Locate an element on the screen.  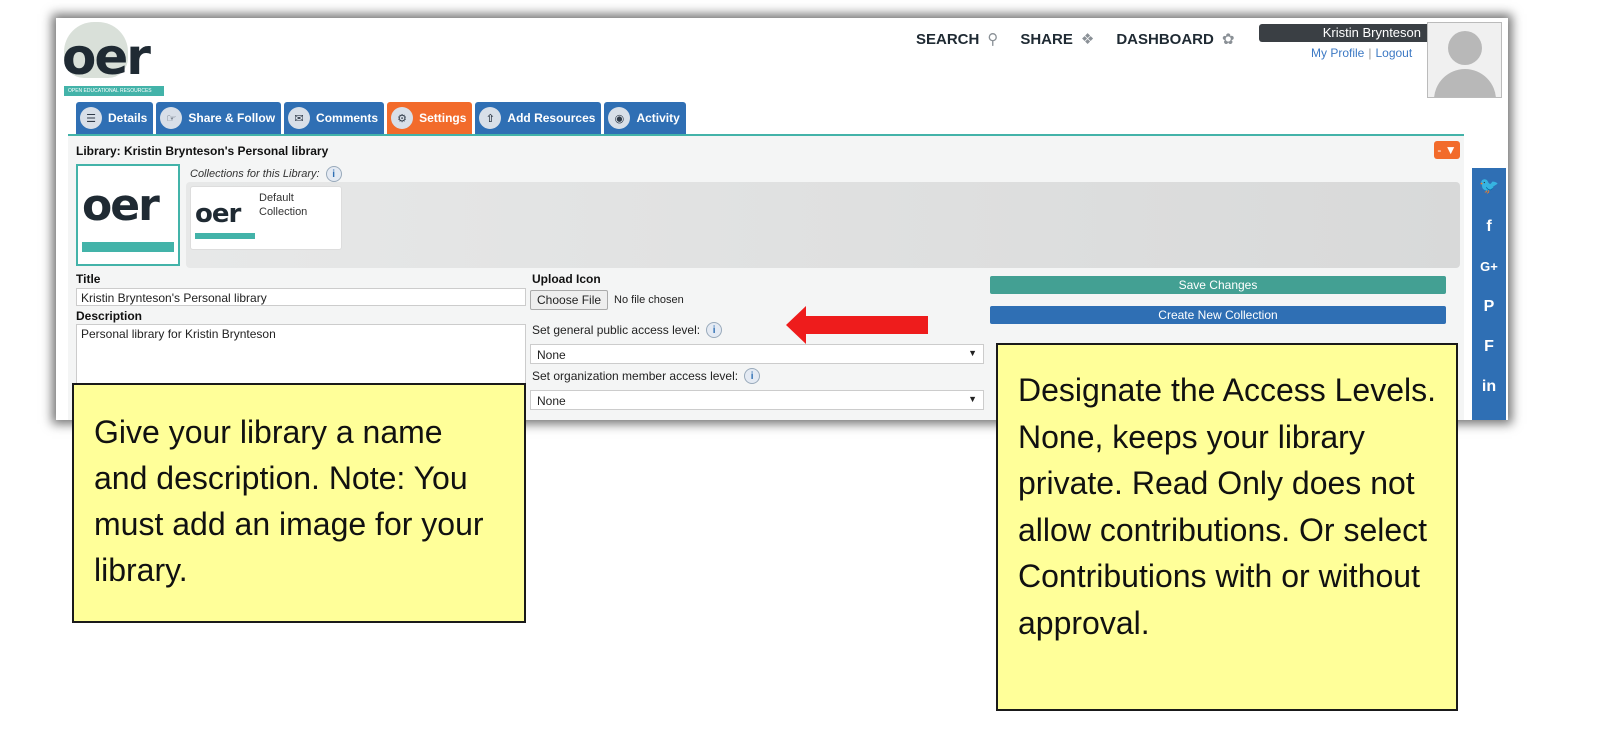
org-access-label-text: Set organization member access level: is located at coordinates (635, 376).